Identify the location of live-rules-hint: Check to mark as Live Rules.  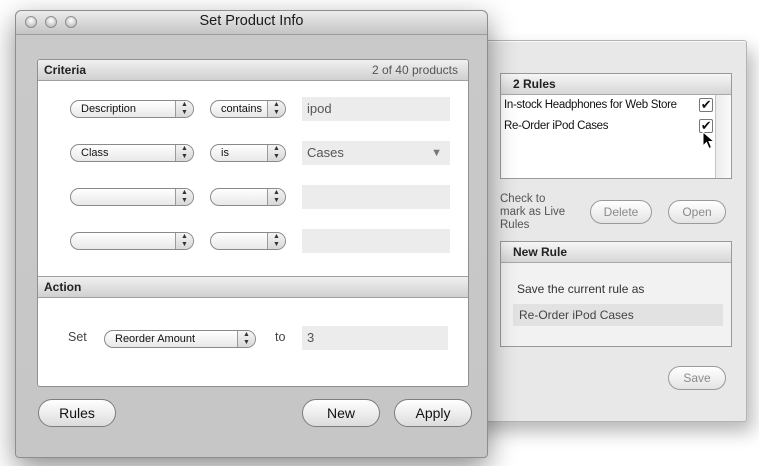
(533, 212).